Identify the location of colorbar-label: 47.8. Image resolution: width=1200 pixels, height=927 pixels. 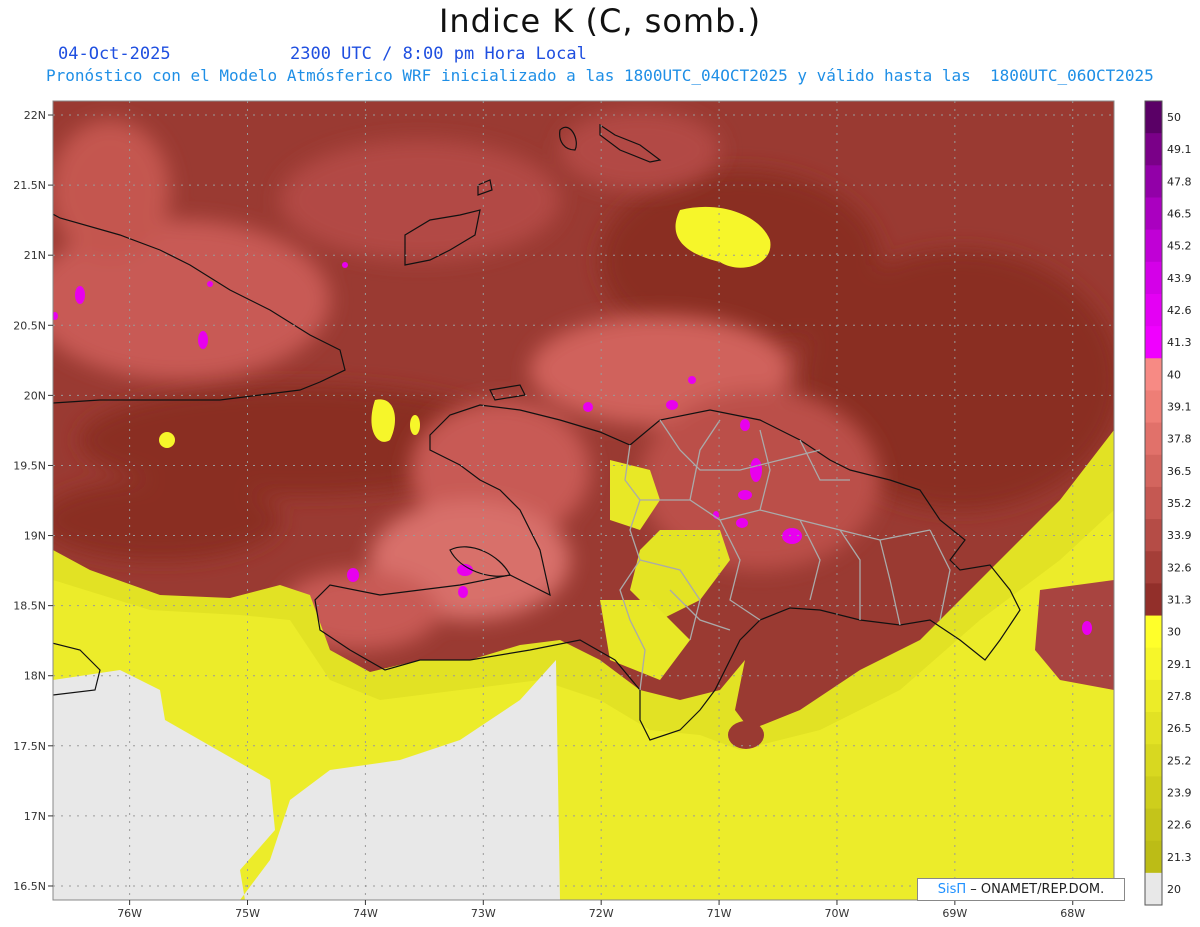
(1179, 181).